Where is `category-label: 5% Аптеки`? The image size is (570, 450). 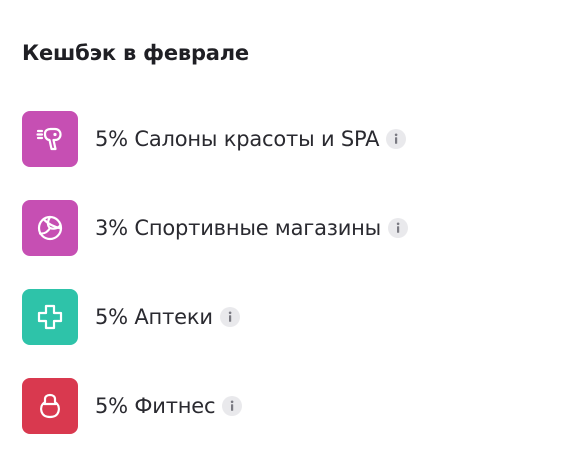
category-label: 5% Аптеки is located at coordinates (154, 317).